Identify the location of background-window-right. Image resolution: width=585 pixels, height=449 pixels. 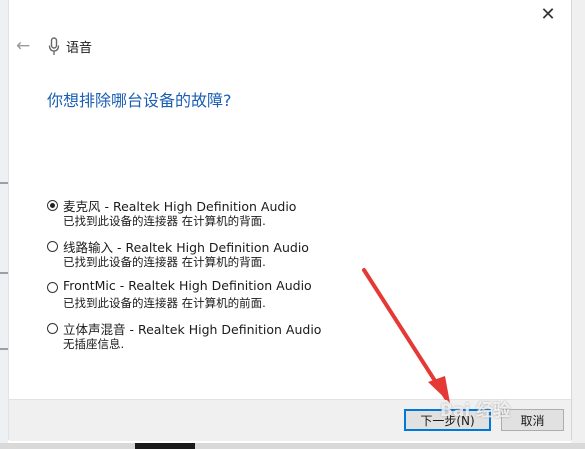
(578, 224).